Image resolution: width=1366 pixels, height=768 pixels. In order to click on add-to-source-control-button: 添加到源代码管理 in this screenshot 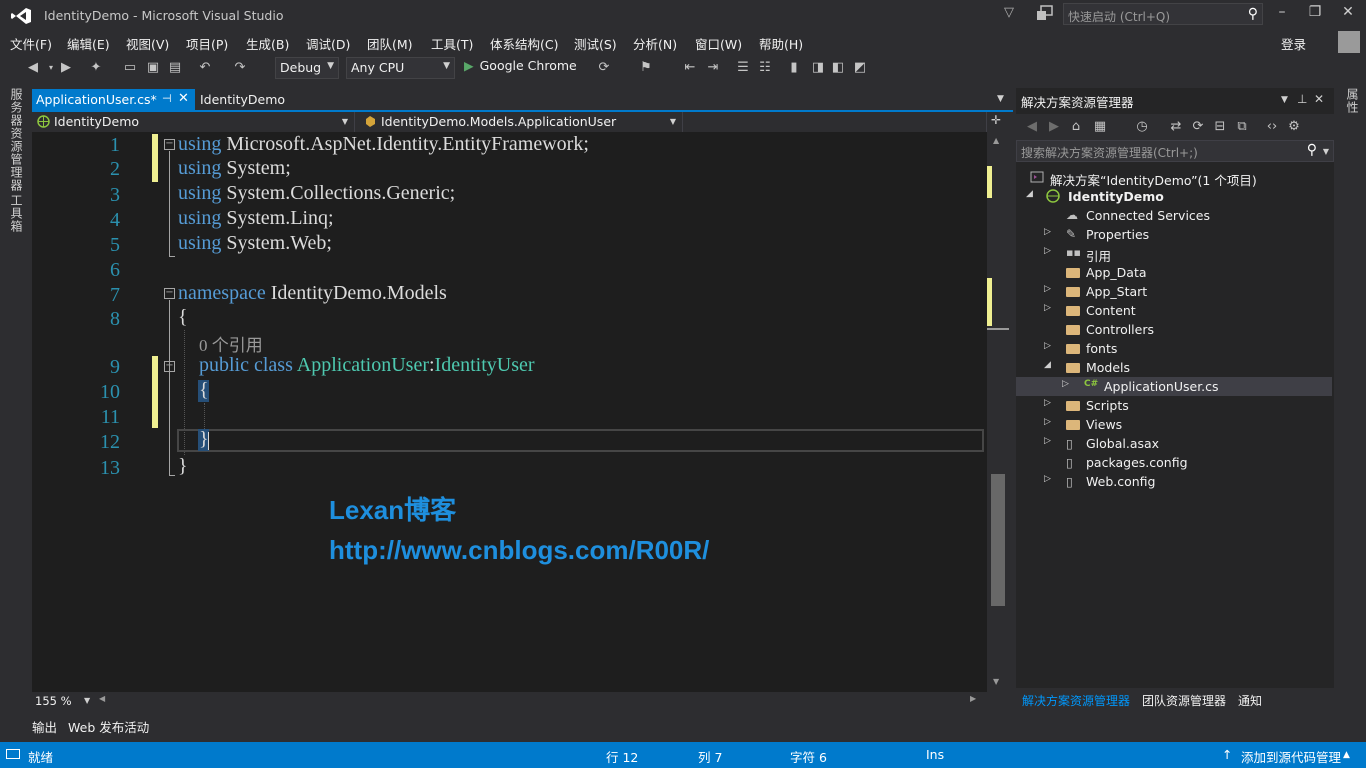, I will do `click(1291, 756)`.